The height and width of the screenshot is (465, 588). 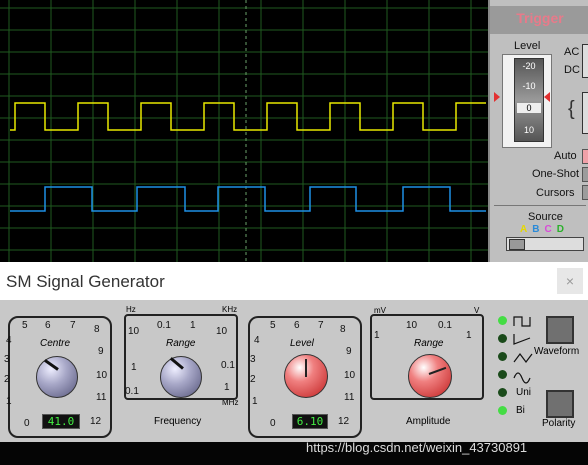 I want to click on level-label: Level, so click(x=302, y=343).